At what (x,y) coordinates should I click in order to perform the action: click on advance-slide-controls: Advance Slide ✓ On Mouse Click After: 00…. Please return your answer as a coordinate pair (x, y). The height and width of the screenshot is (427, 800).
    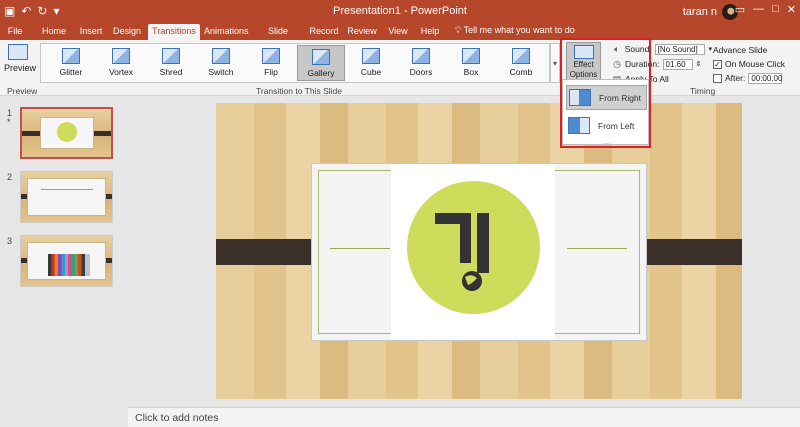
    Looking at the image, I should click on (755, 64).